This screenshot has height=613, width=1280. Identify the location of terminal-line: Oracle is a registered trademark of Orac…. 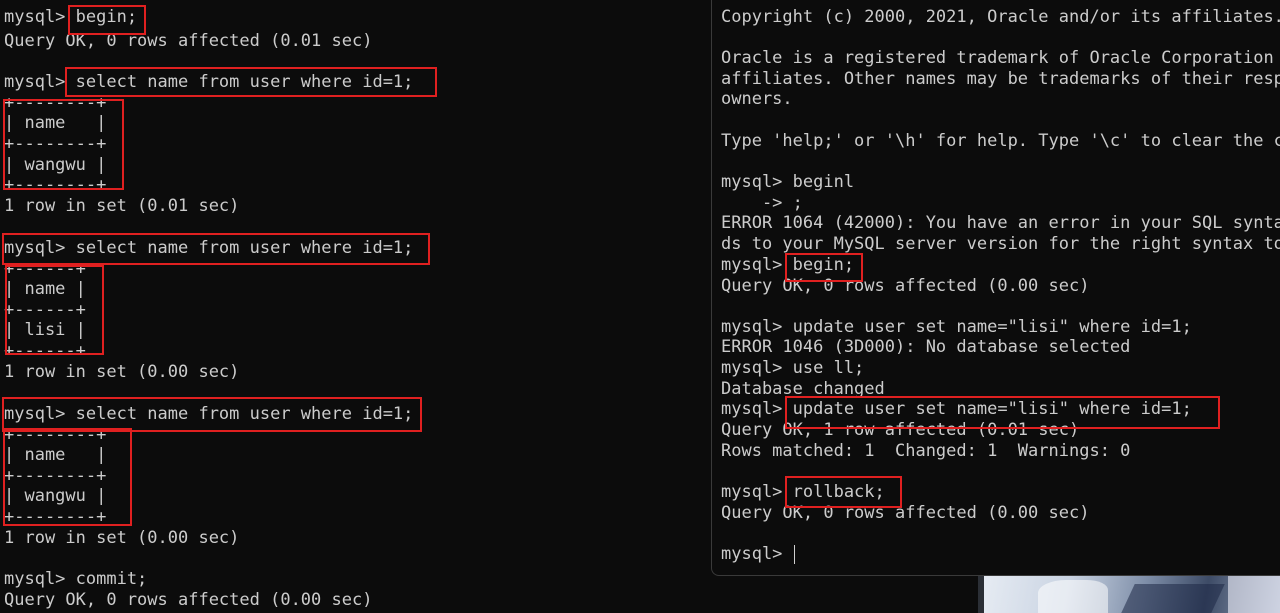
(997, 58).